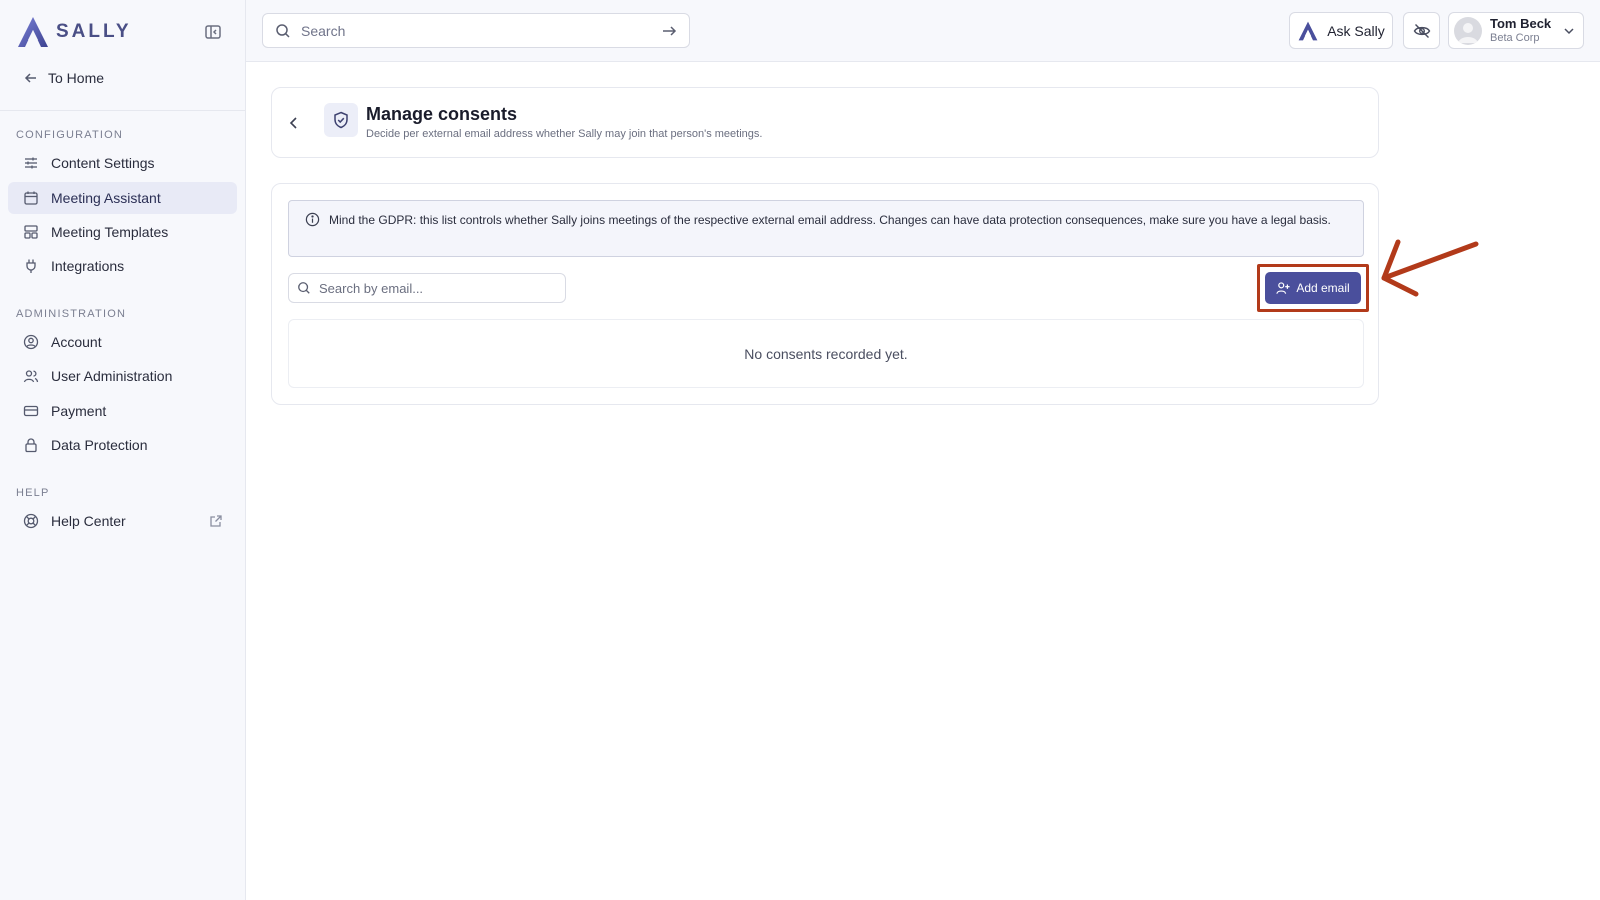 The image size is (1600, 900). Describe the element at coordinates (122, 411) in the screenshot. I see `sidebar-item-payment: Payment` at that location.